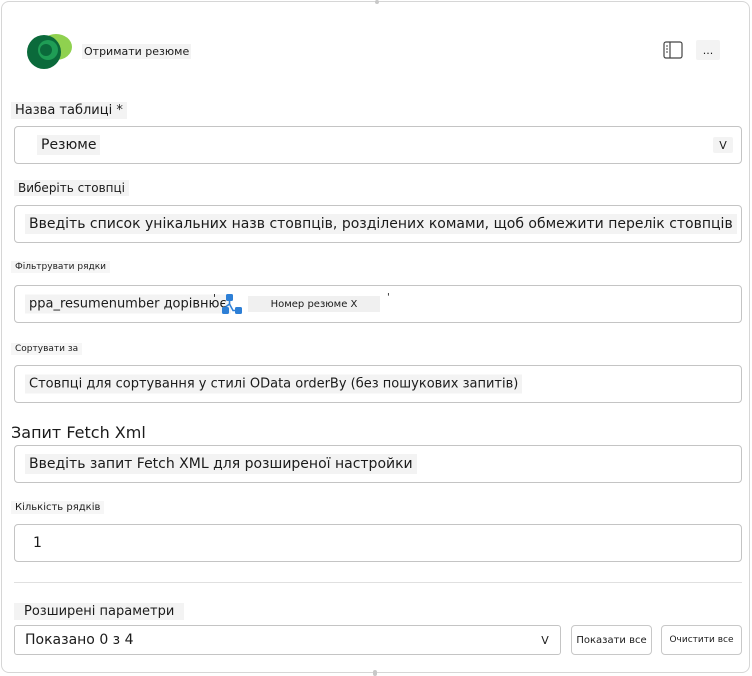  I want to click on table-name-label: Назва таблиці *, so click(69, 110).